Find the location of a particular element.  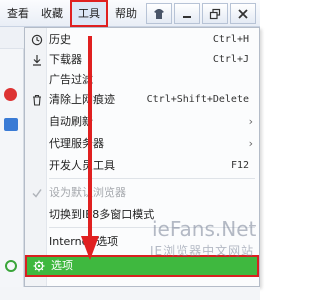

download-icon is located at coordinates (36, 59).